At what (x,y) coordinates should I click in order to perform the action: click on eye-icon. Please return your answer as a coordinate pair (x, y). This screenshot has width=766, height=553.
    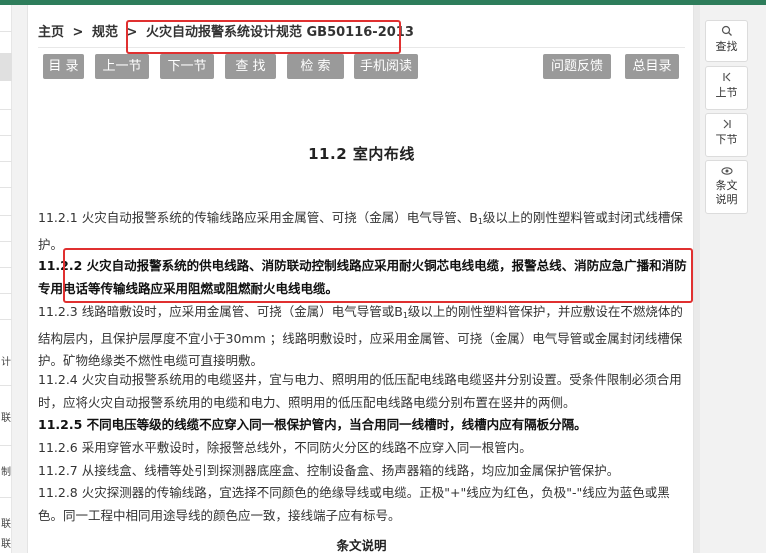
    Looking at the image, I should click on (726, 172).